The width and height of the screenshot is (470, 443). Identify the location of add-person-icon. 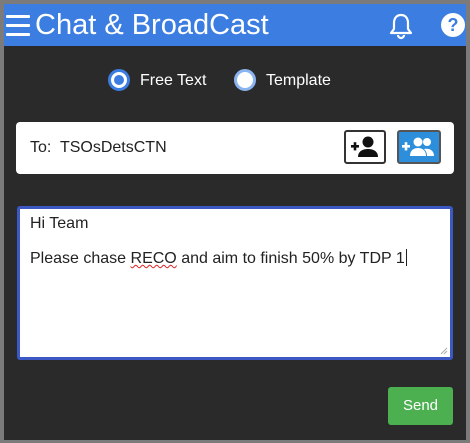
(364, 146).